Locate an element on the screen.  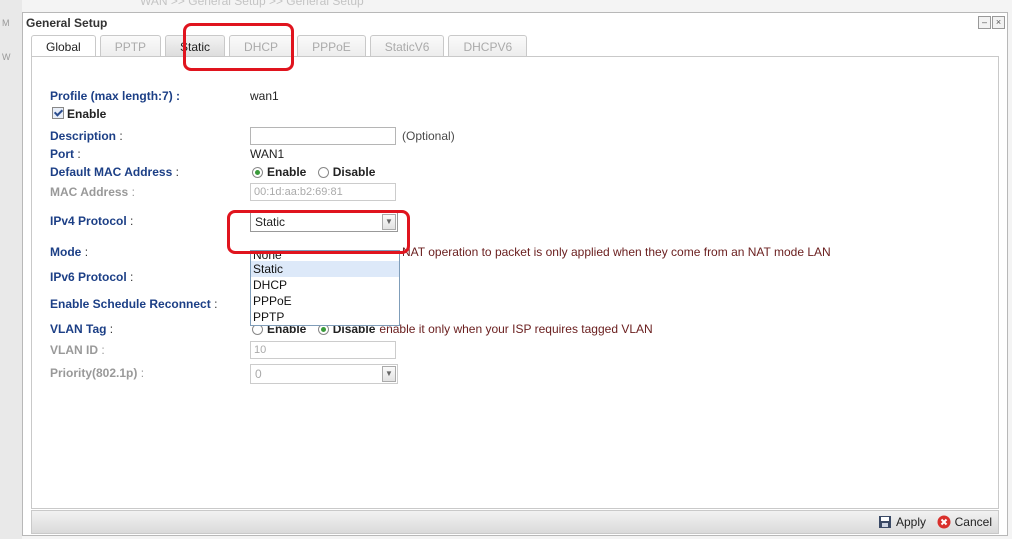
apply-button: Apply is located at coordinates (902, 522).